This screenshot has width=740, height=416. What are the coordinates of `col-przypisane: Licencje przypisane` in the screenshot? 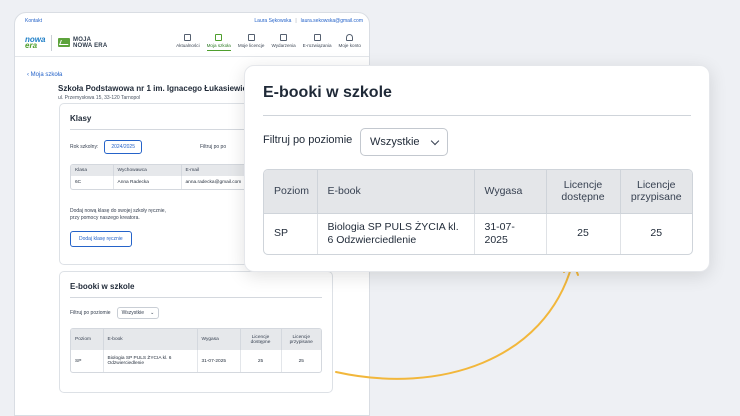 It's located at (656, 192).